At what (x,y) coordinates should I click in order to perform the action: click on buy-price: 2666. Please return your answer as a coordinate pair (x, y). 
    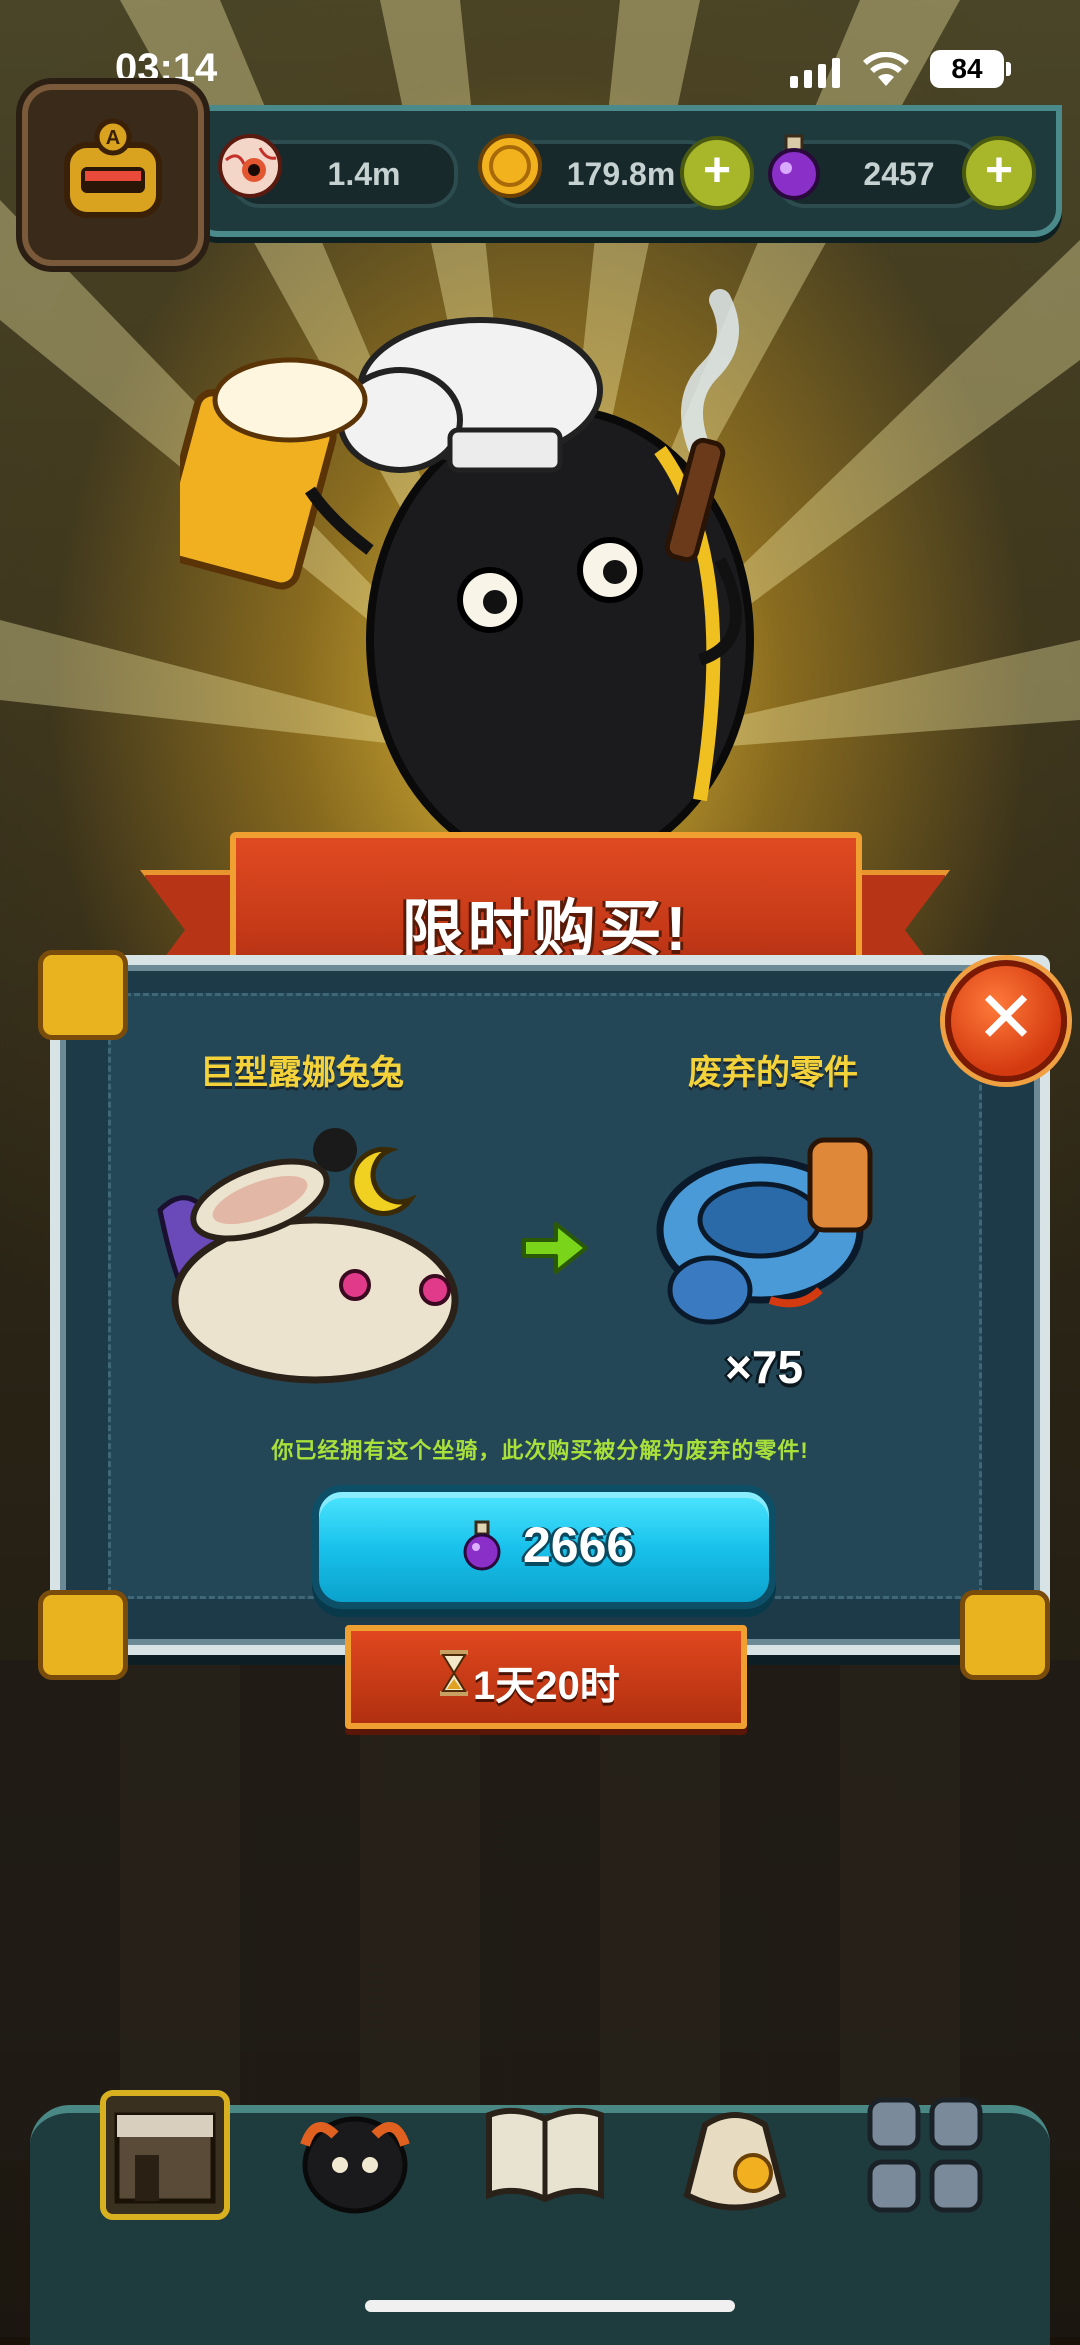
    Looking at the image, I should click on (579, 1545).